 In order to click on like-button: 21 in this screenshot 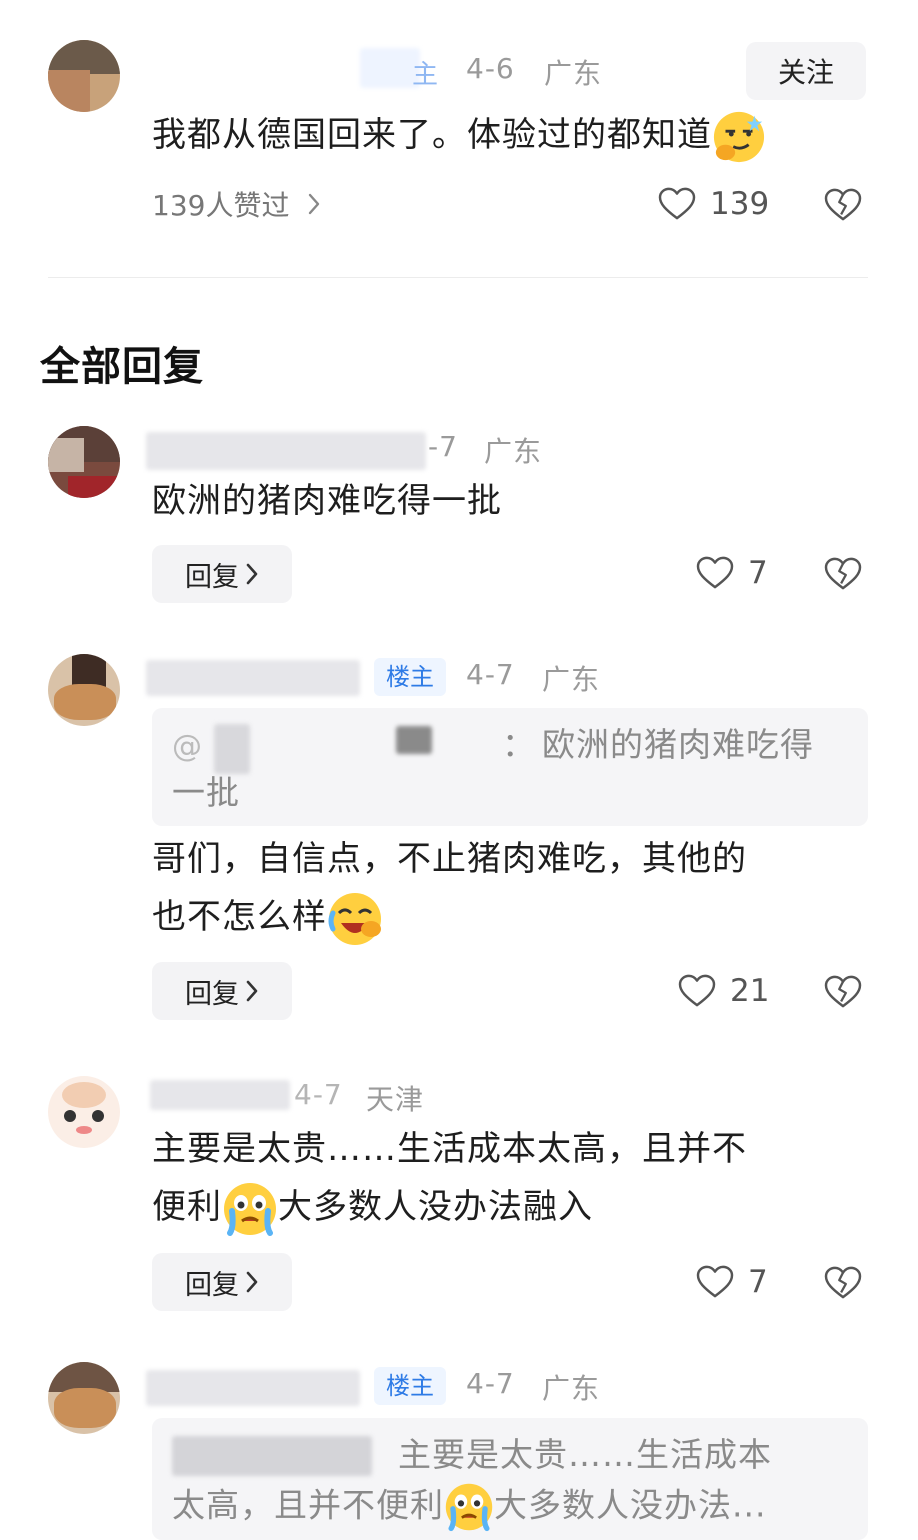, I will do `click(723, 991)`.